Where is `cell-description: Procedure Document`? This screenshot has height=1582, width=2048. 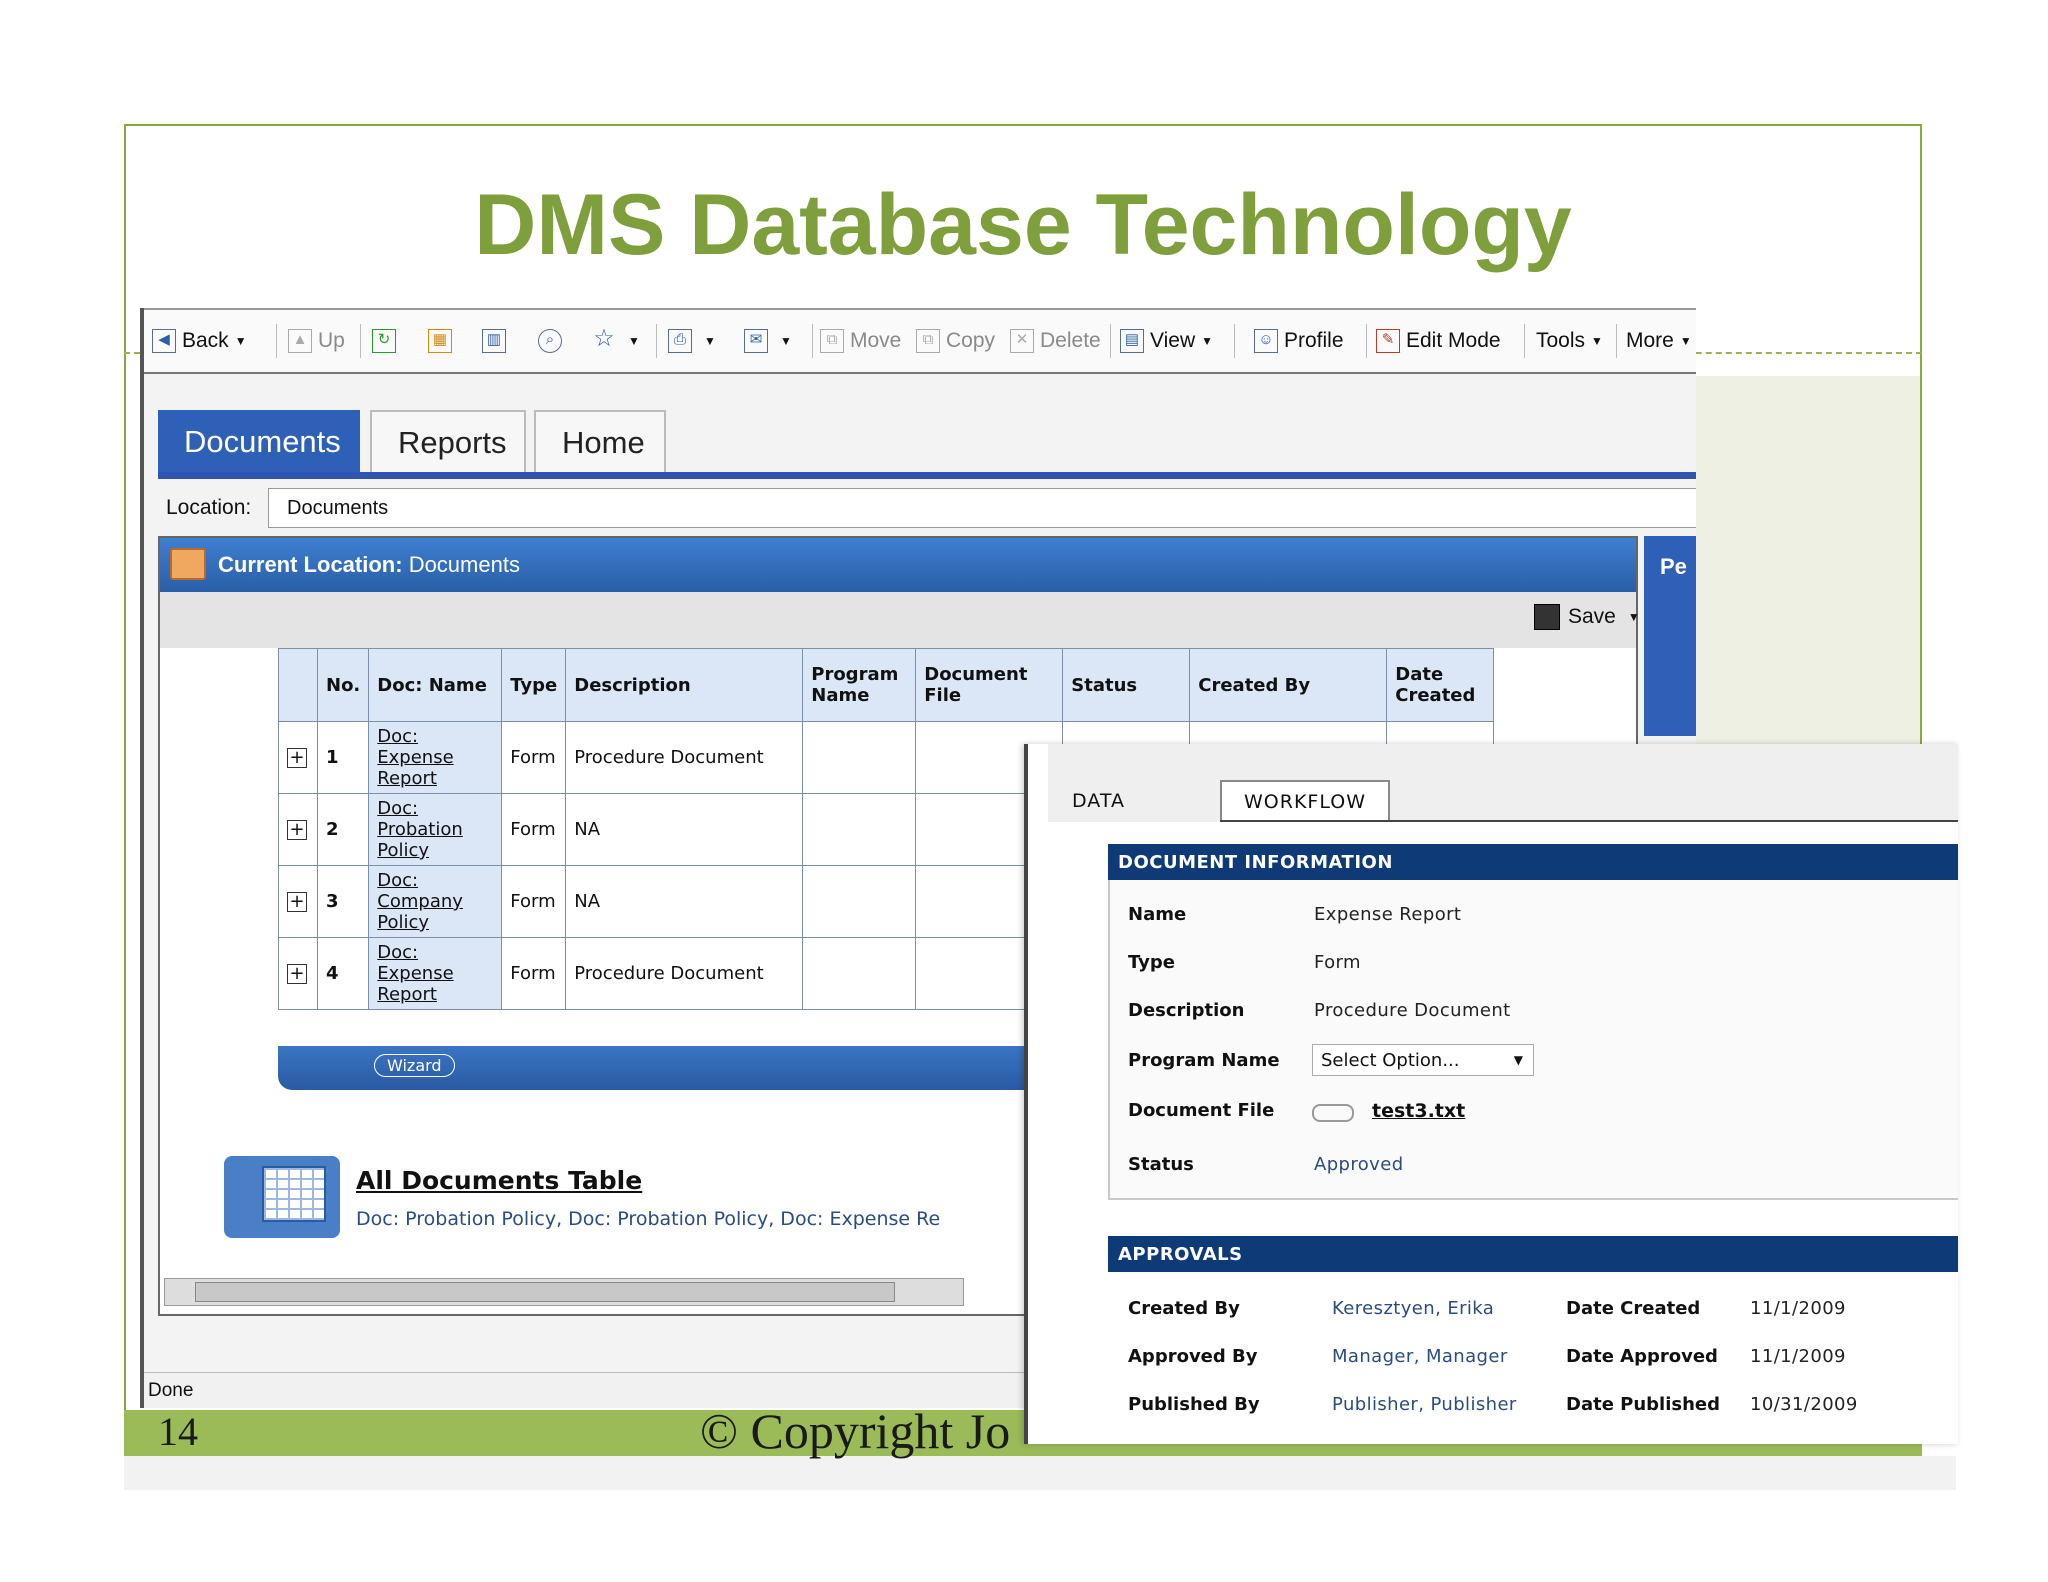 cell-description: Procedure Document is located at coordinates (684, 757).